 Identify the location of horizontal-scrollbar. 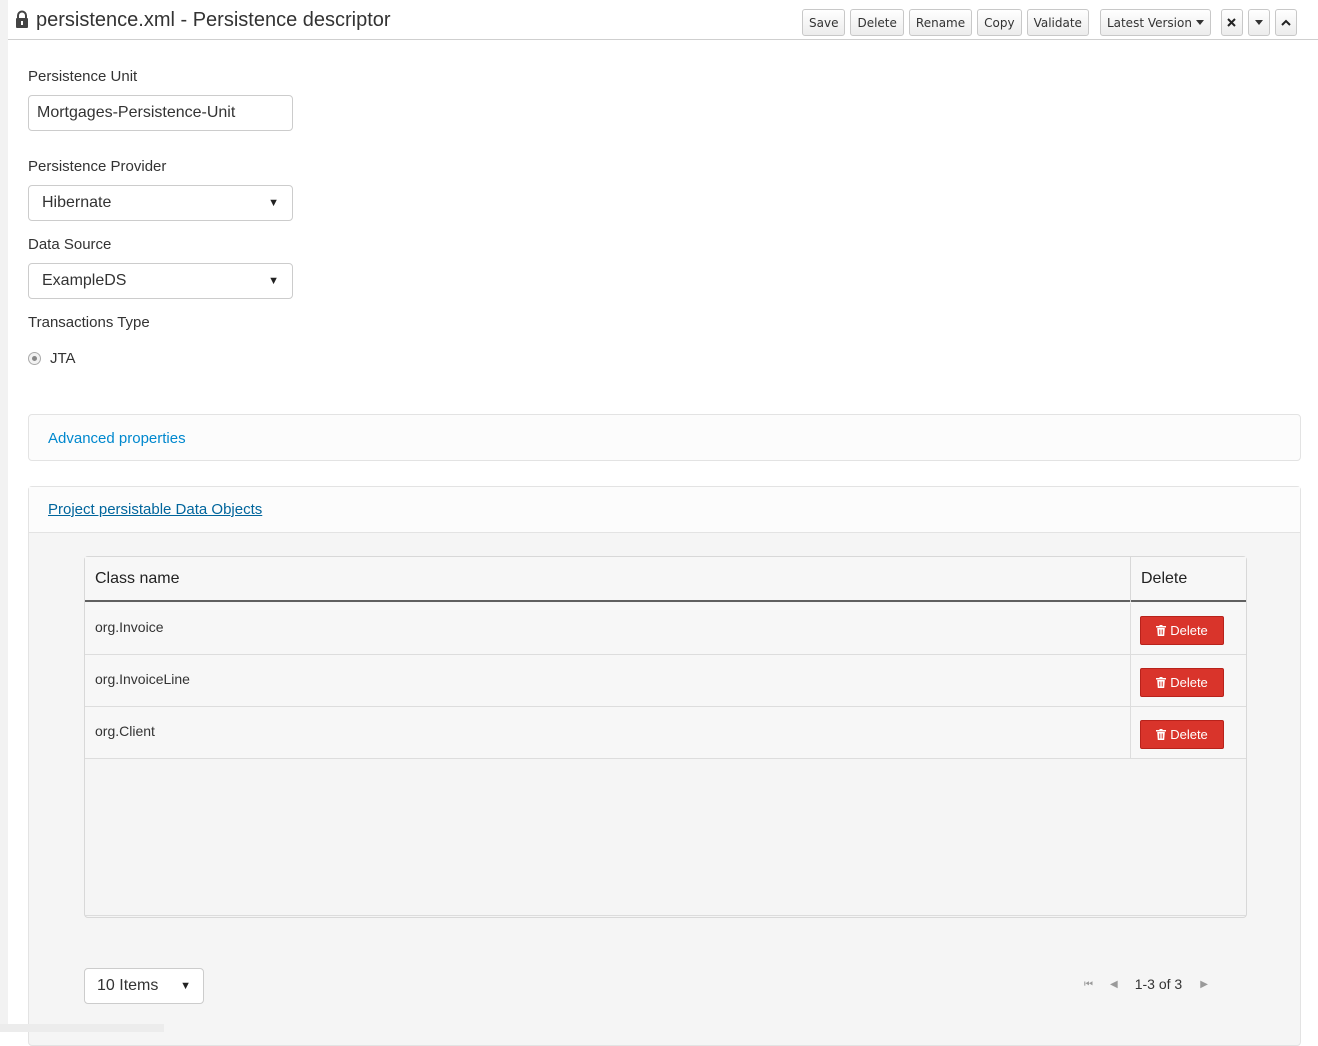
(82, 1028).